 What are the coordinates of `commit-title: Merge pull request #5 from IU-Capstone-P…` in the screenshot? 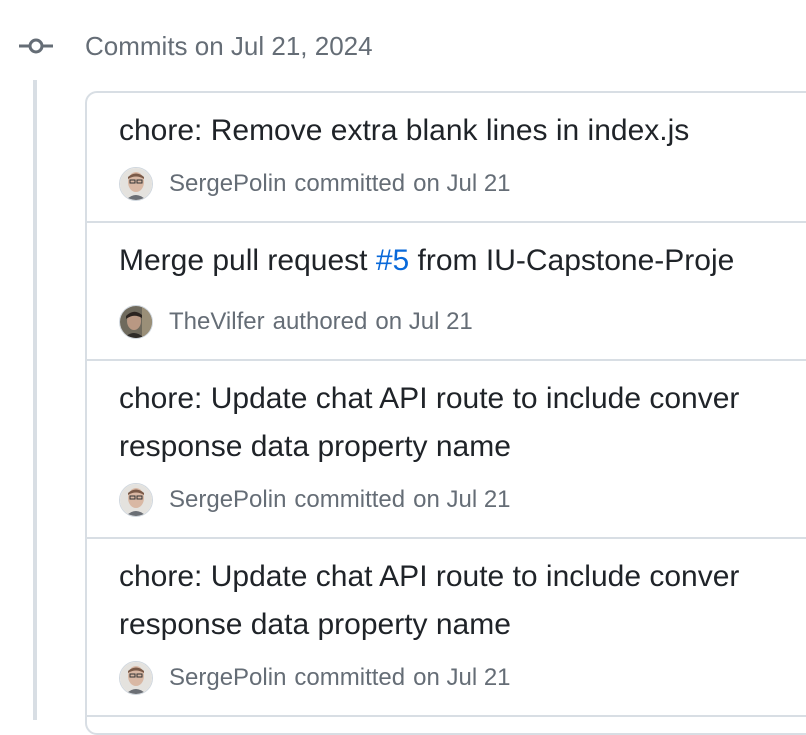 It's located at (462, 261).